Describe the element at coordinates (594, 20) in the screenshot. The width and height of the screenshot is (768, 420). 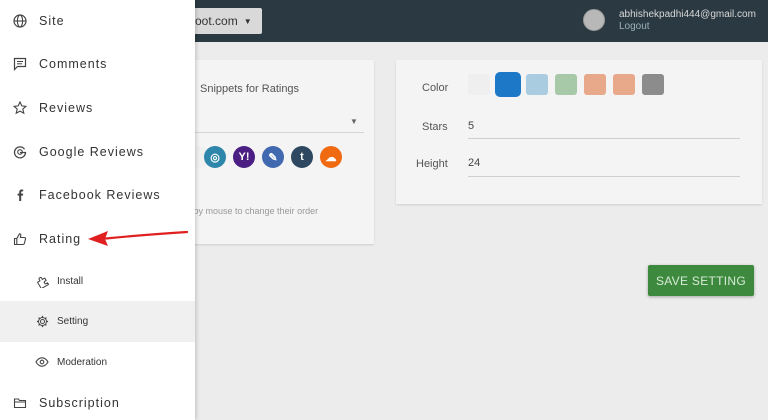
I see `avatar` at that location.